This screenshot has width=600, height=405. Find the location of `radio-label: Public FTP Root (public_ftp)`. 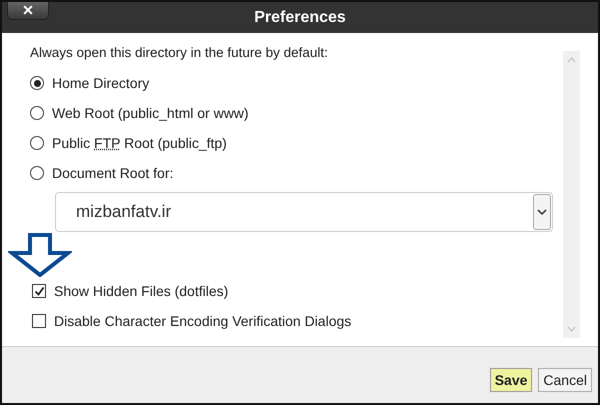

radio-label: Public FTP Root (public_ftp) is located at coordinates (139, 143).